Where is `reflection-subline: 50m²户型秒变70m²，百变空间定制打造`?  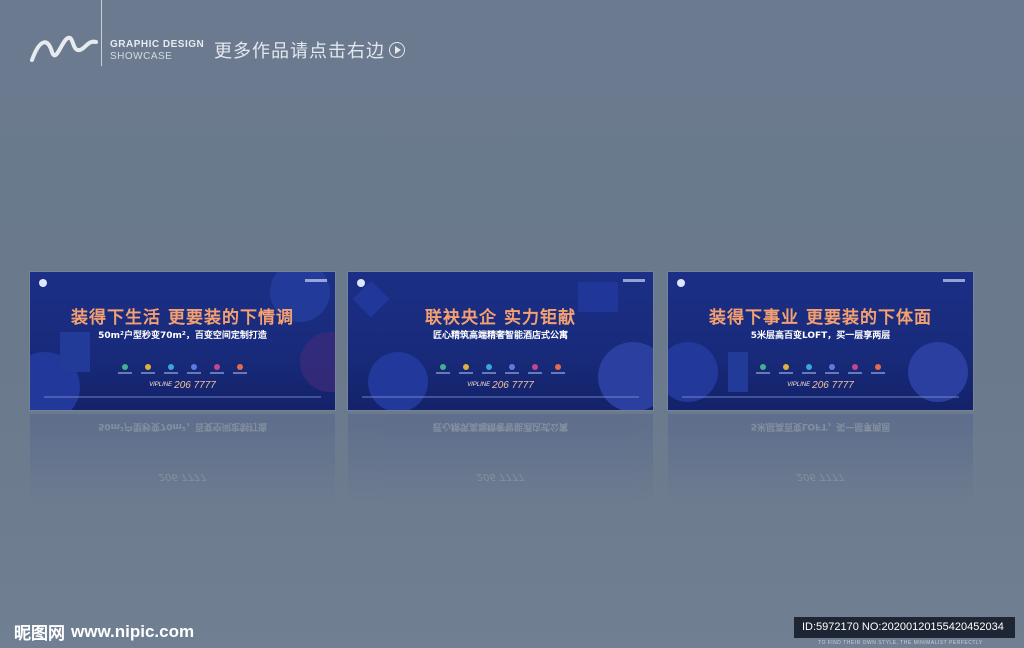 reflection-subline: 50m²户型秒变70m²，百变空间定制打造 is located at coordinates (182, 426).